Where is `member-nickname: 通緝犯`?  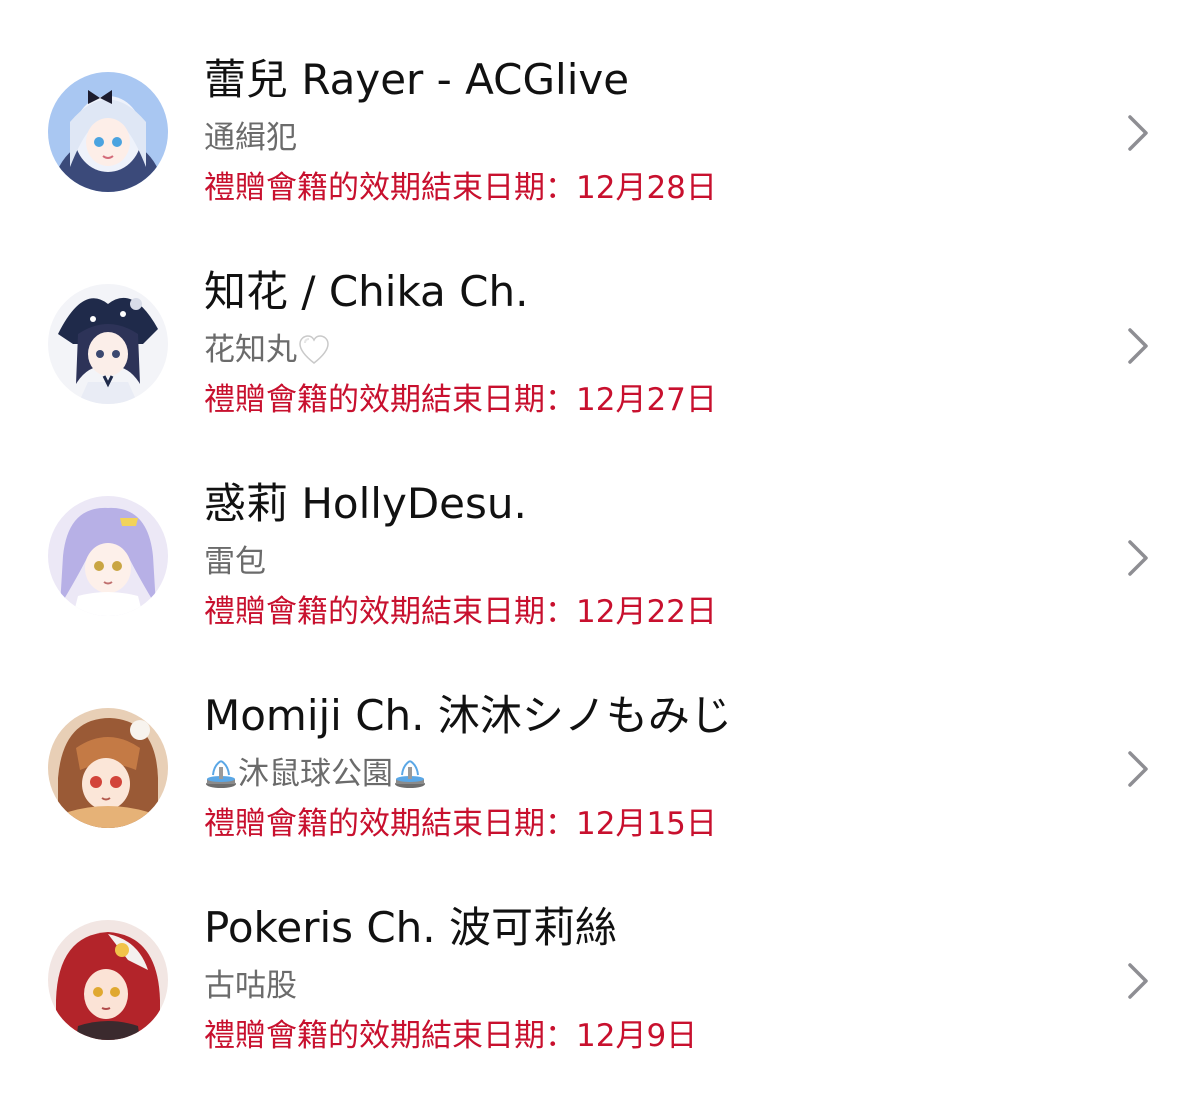
member-nickname: 通緝犯 is located at coordinates (250, 138).